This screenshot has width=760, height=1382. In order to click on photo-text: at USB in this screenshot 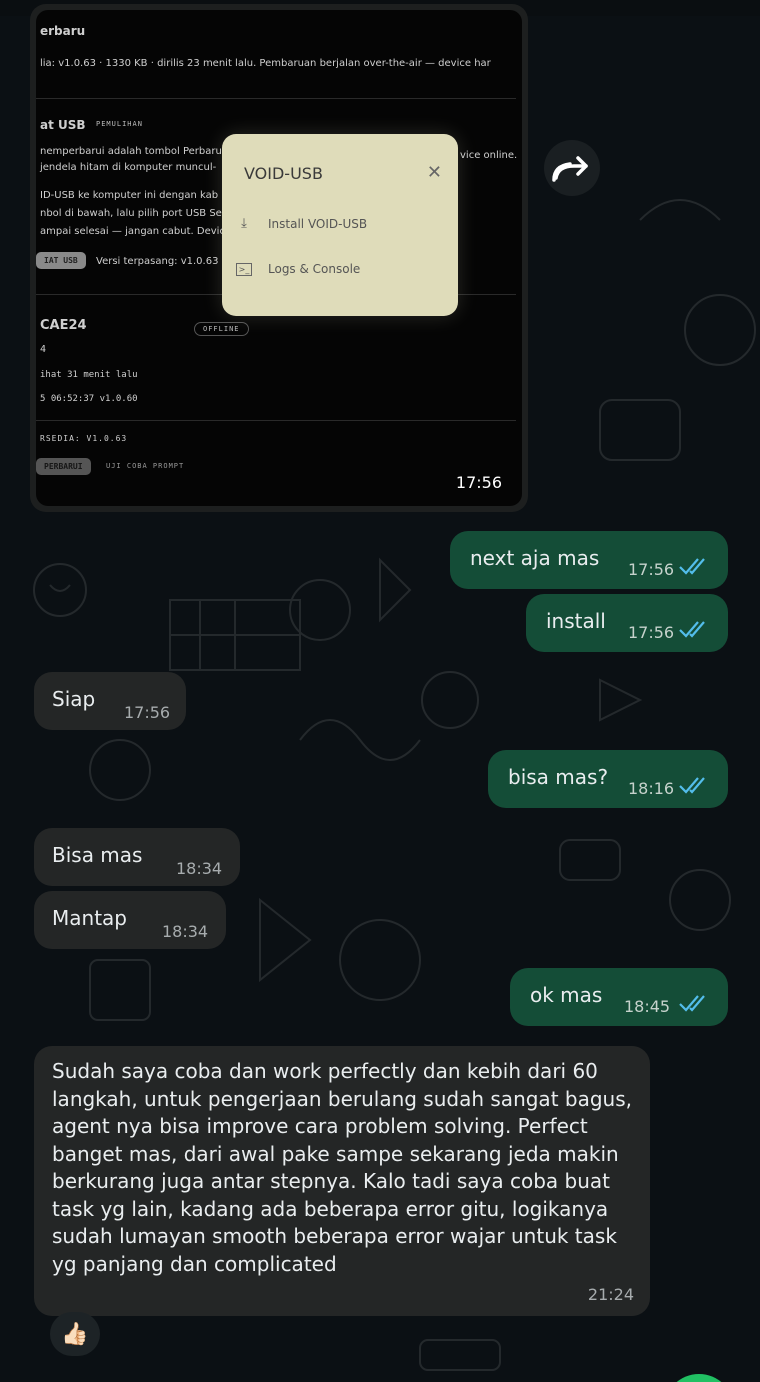, I will do `click(63, 125)`.